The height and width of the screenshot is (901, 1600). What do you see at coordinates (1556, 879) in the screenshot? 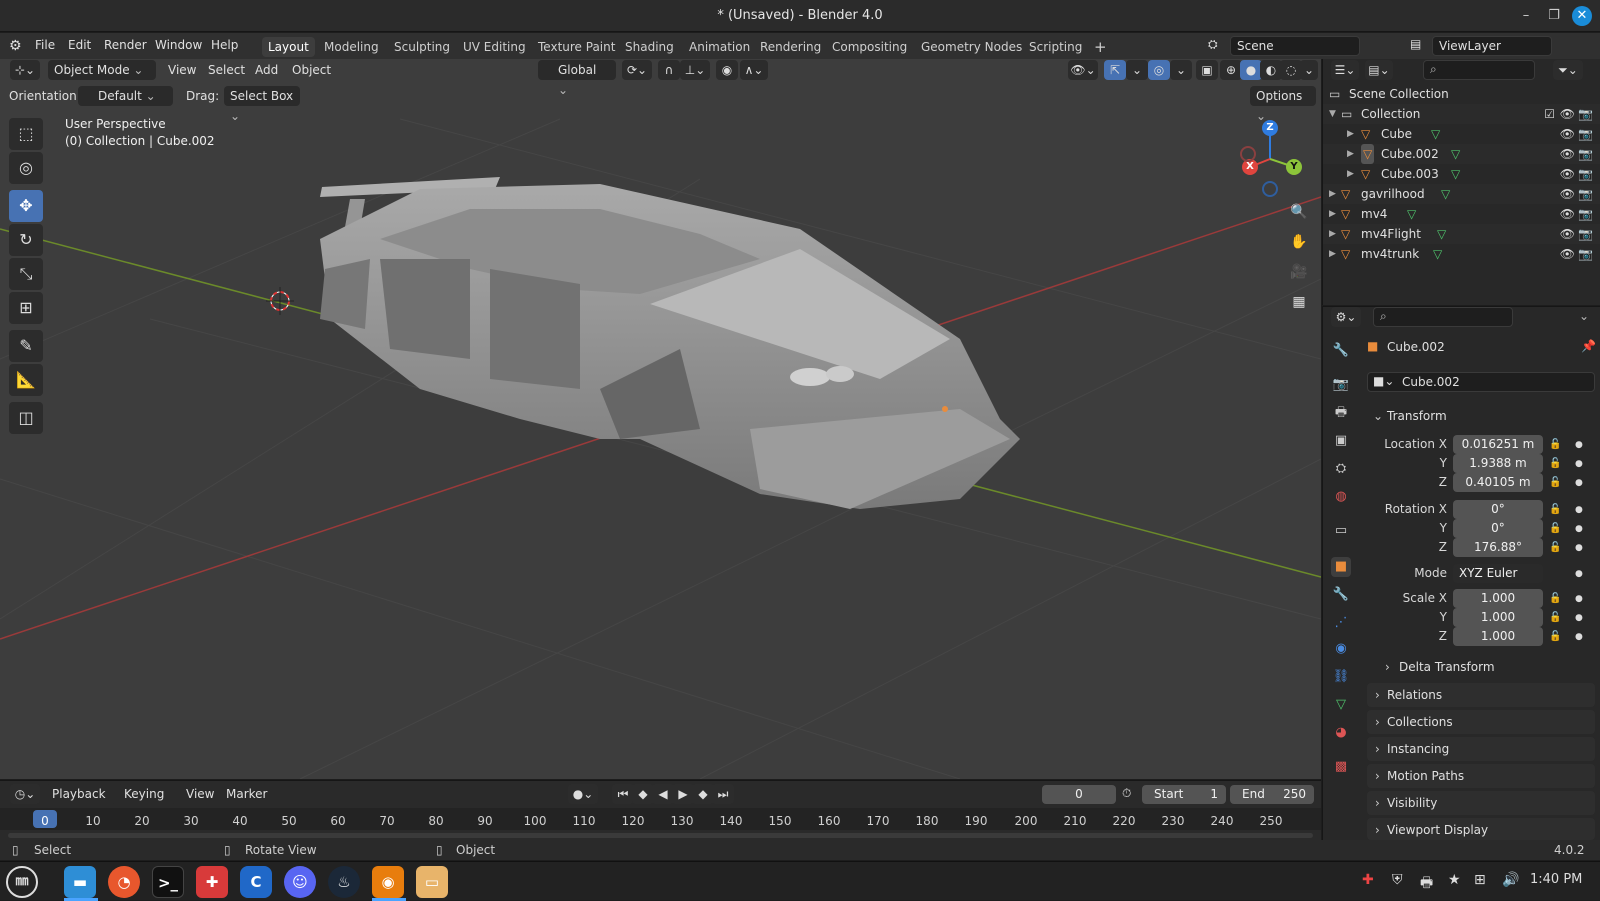
I see `clock: 1:40 PM` at bounding box center [1556, 879].